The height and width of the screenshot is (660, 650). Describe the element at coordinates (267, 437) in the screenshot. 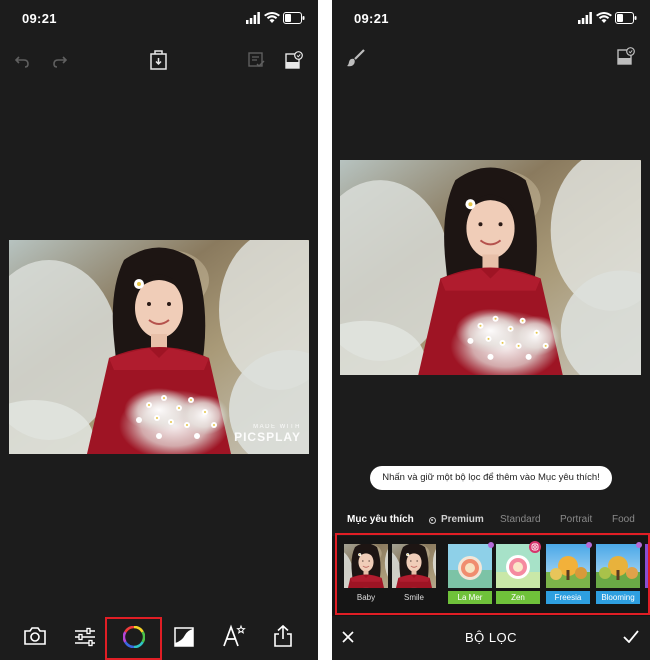

I see `watermark-line2: PICSPLAY` at that location.